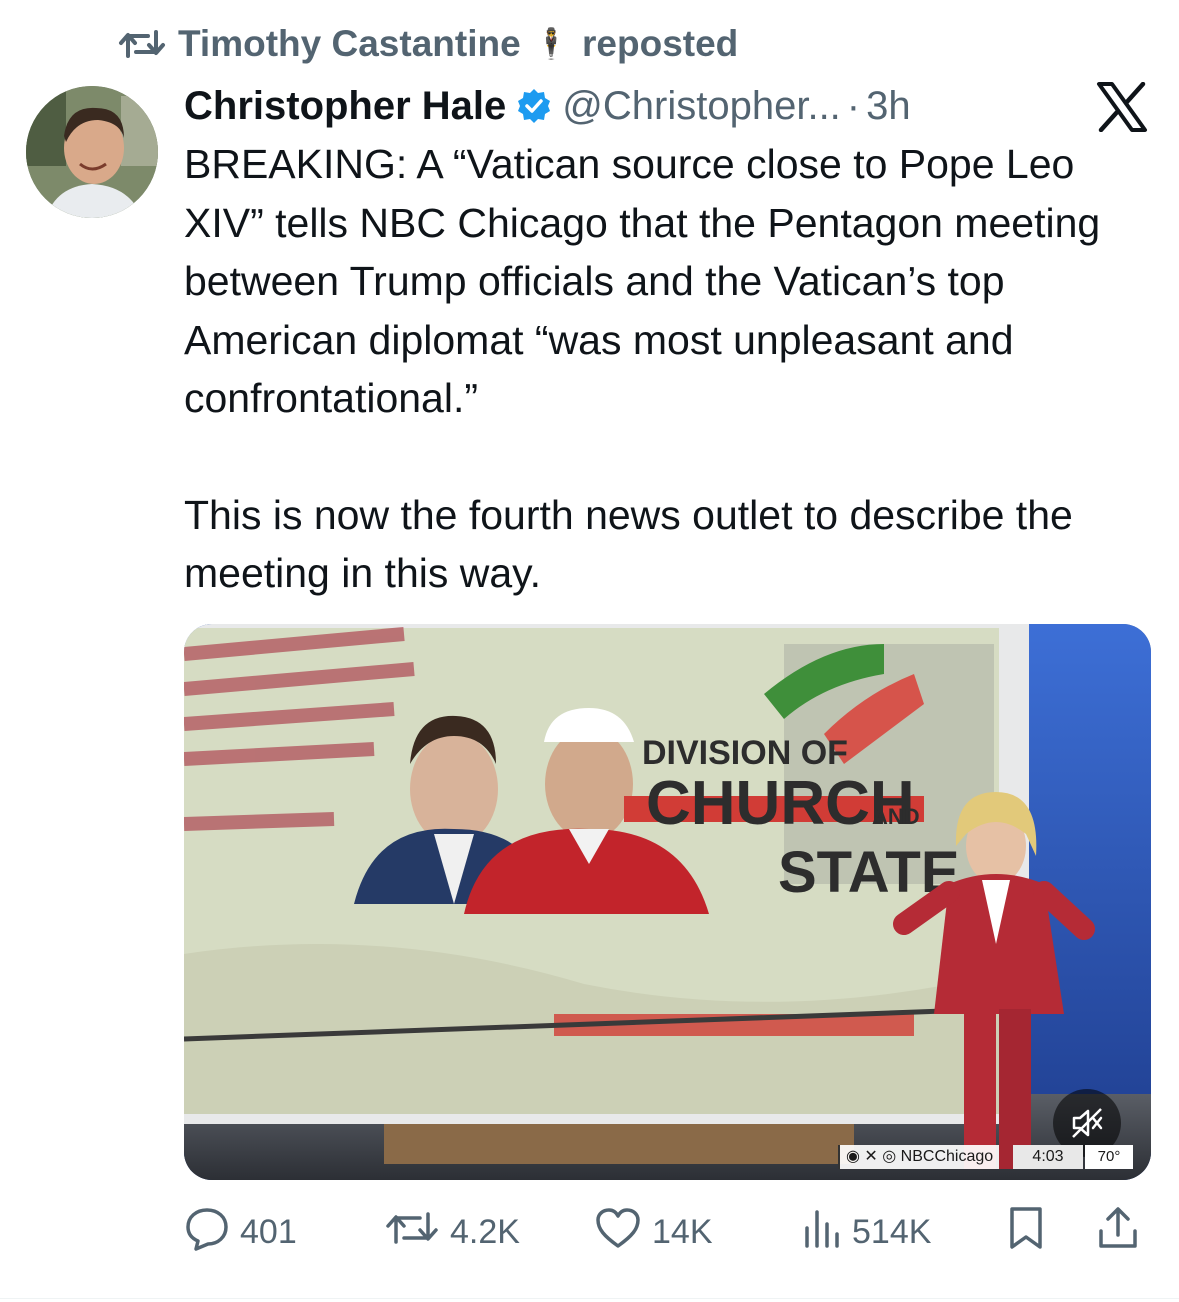  I want to click on bookmark-button, so click(1026, 1232).